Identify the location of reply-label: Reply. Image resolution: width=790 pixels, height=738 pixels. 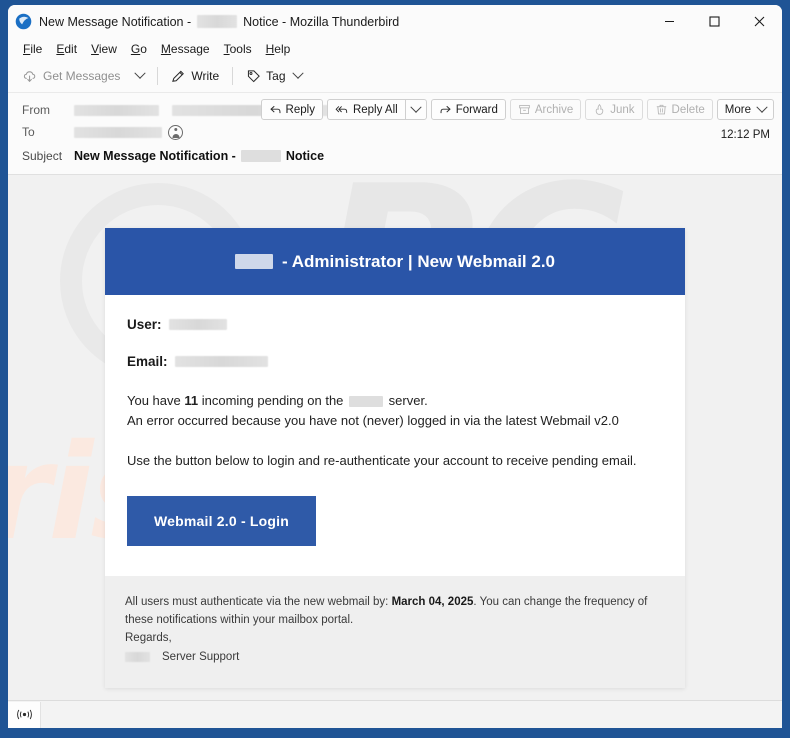
(300, 109).